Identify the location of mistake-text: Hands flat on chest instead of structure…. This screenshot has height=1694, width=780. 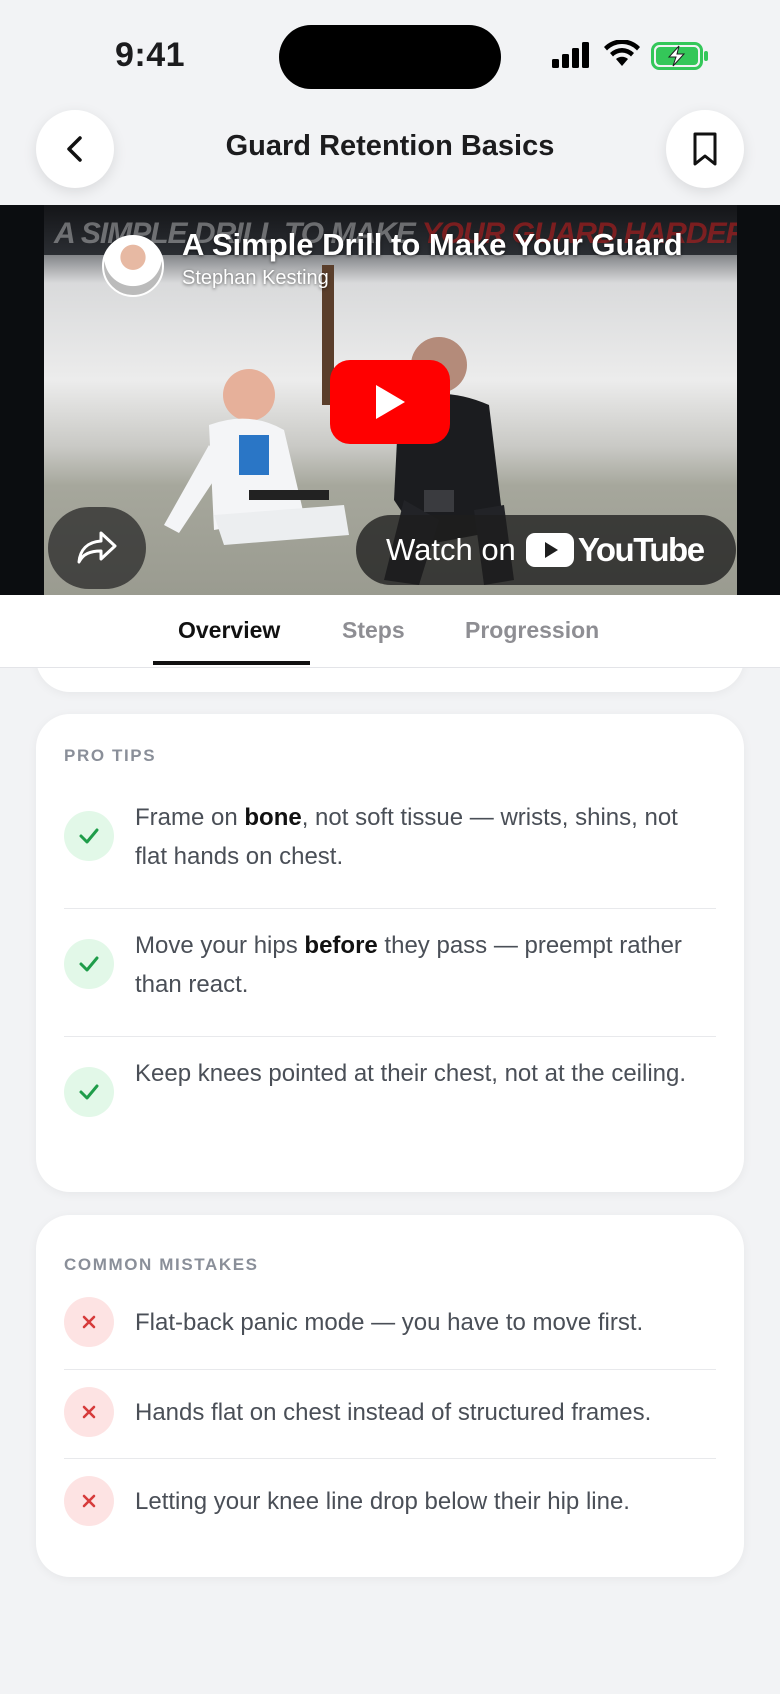
(393, 1412).